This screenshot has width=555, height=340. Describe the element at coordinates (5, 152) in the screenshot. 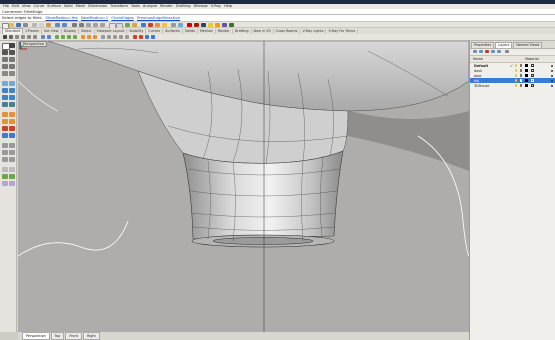

I see `scale-tool-icon` at that location.